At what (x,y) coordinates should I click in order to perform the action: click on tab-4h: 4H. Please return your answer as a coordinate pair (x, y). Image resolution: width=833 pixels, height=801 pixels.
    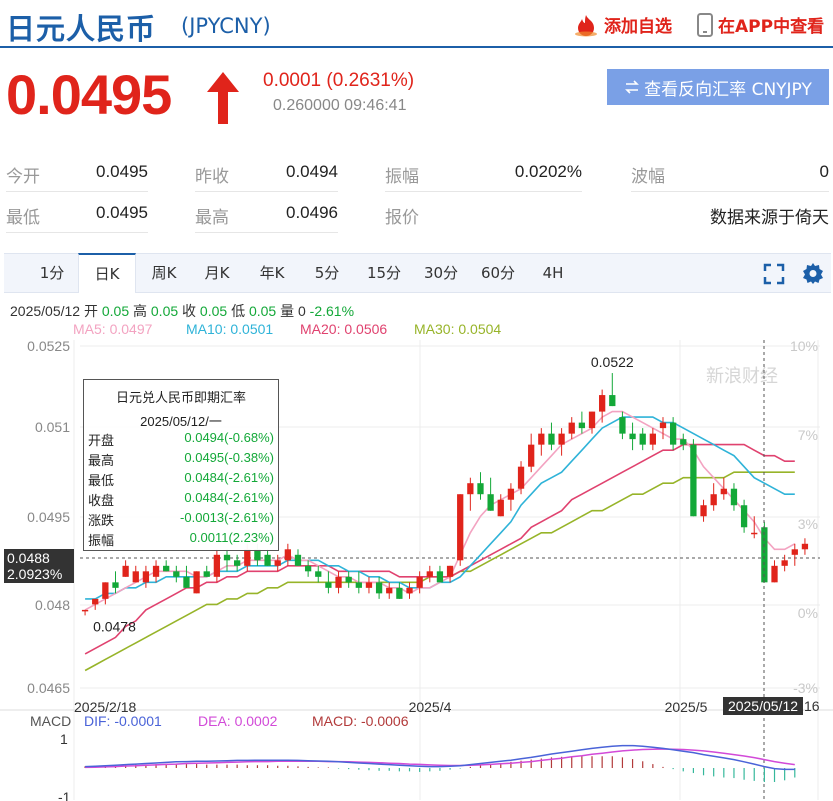
    Looking at the image, I should click on (553, 273).